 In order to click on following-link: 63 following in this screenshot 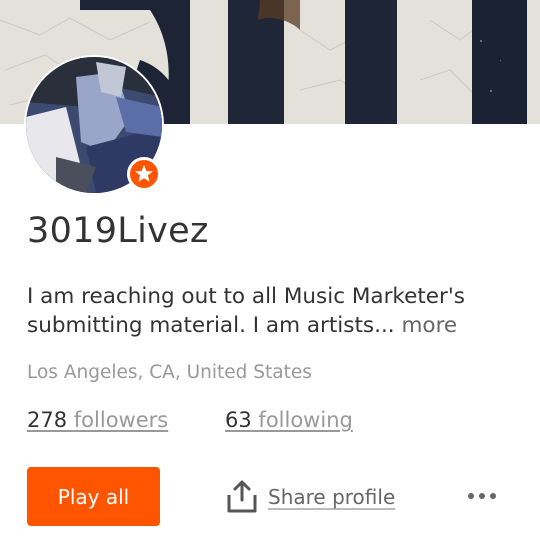, I will do `click(289, 420)`.